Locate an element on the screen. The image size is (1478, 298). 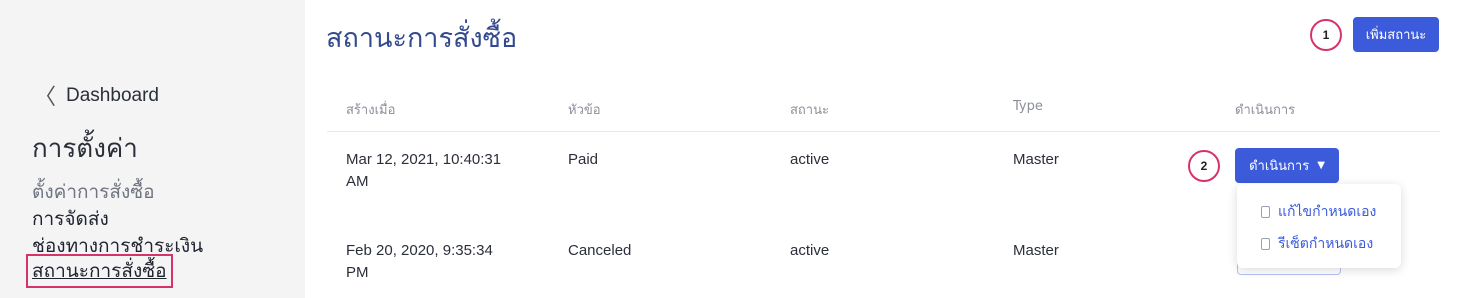
dropdown-item-reset-label: รีเซ็ตกำหนดเอง is located at coordinates (1326, 244).